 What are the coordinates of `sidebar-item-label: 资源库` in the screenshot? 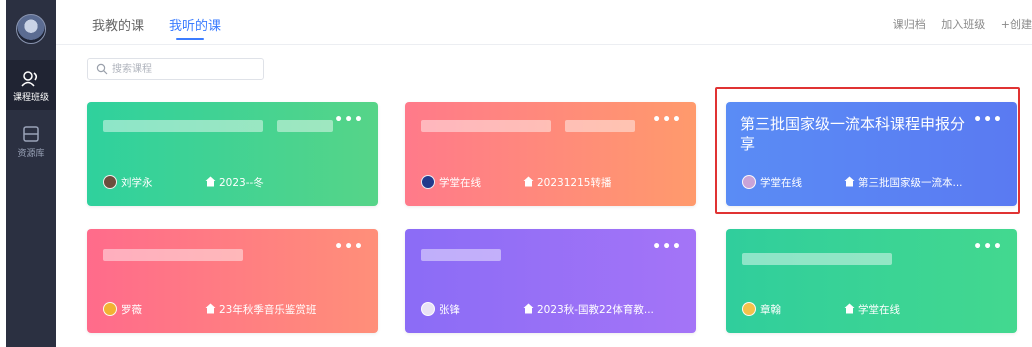 It's located at (31, 154).